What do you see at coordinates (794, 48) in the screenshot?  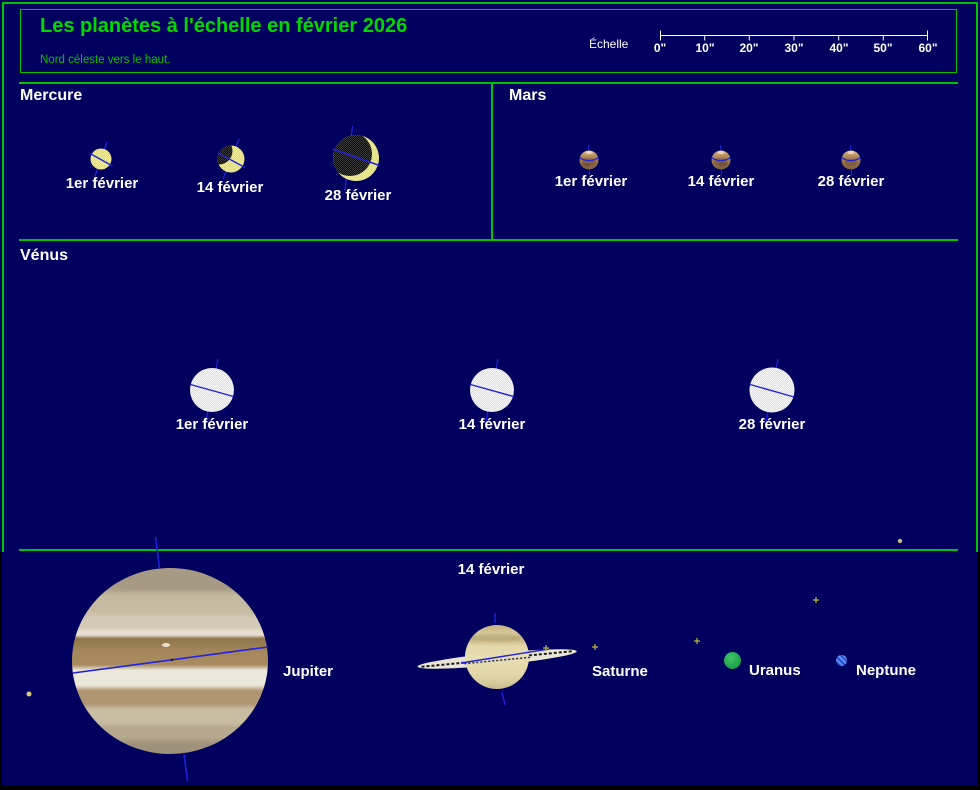 I see `scale-tick-label: 30"` at bounding box center [794, 48].